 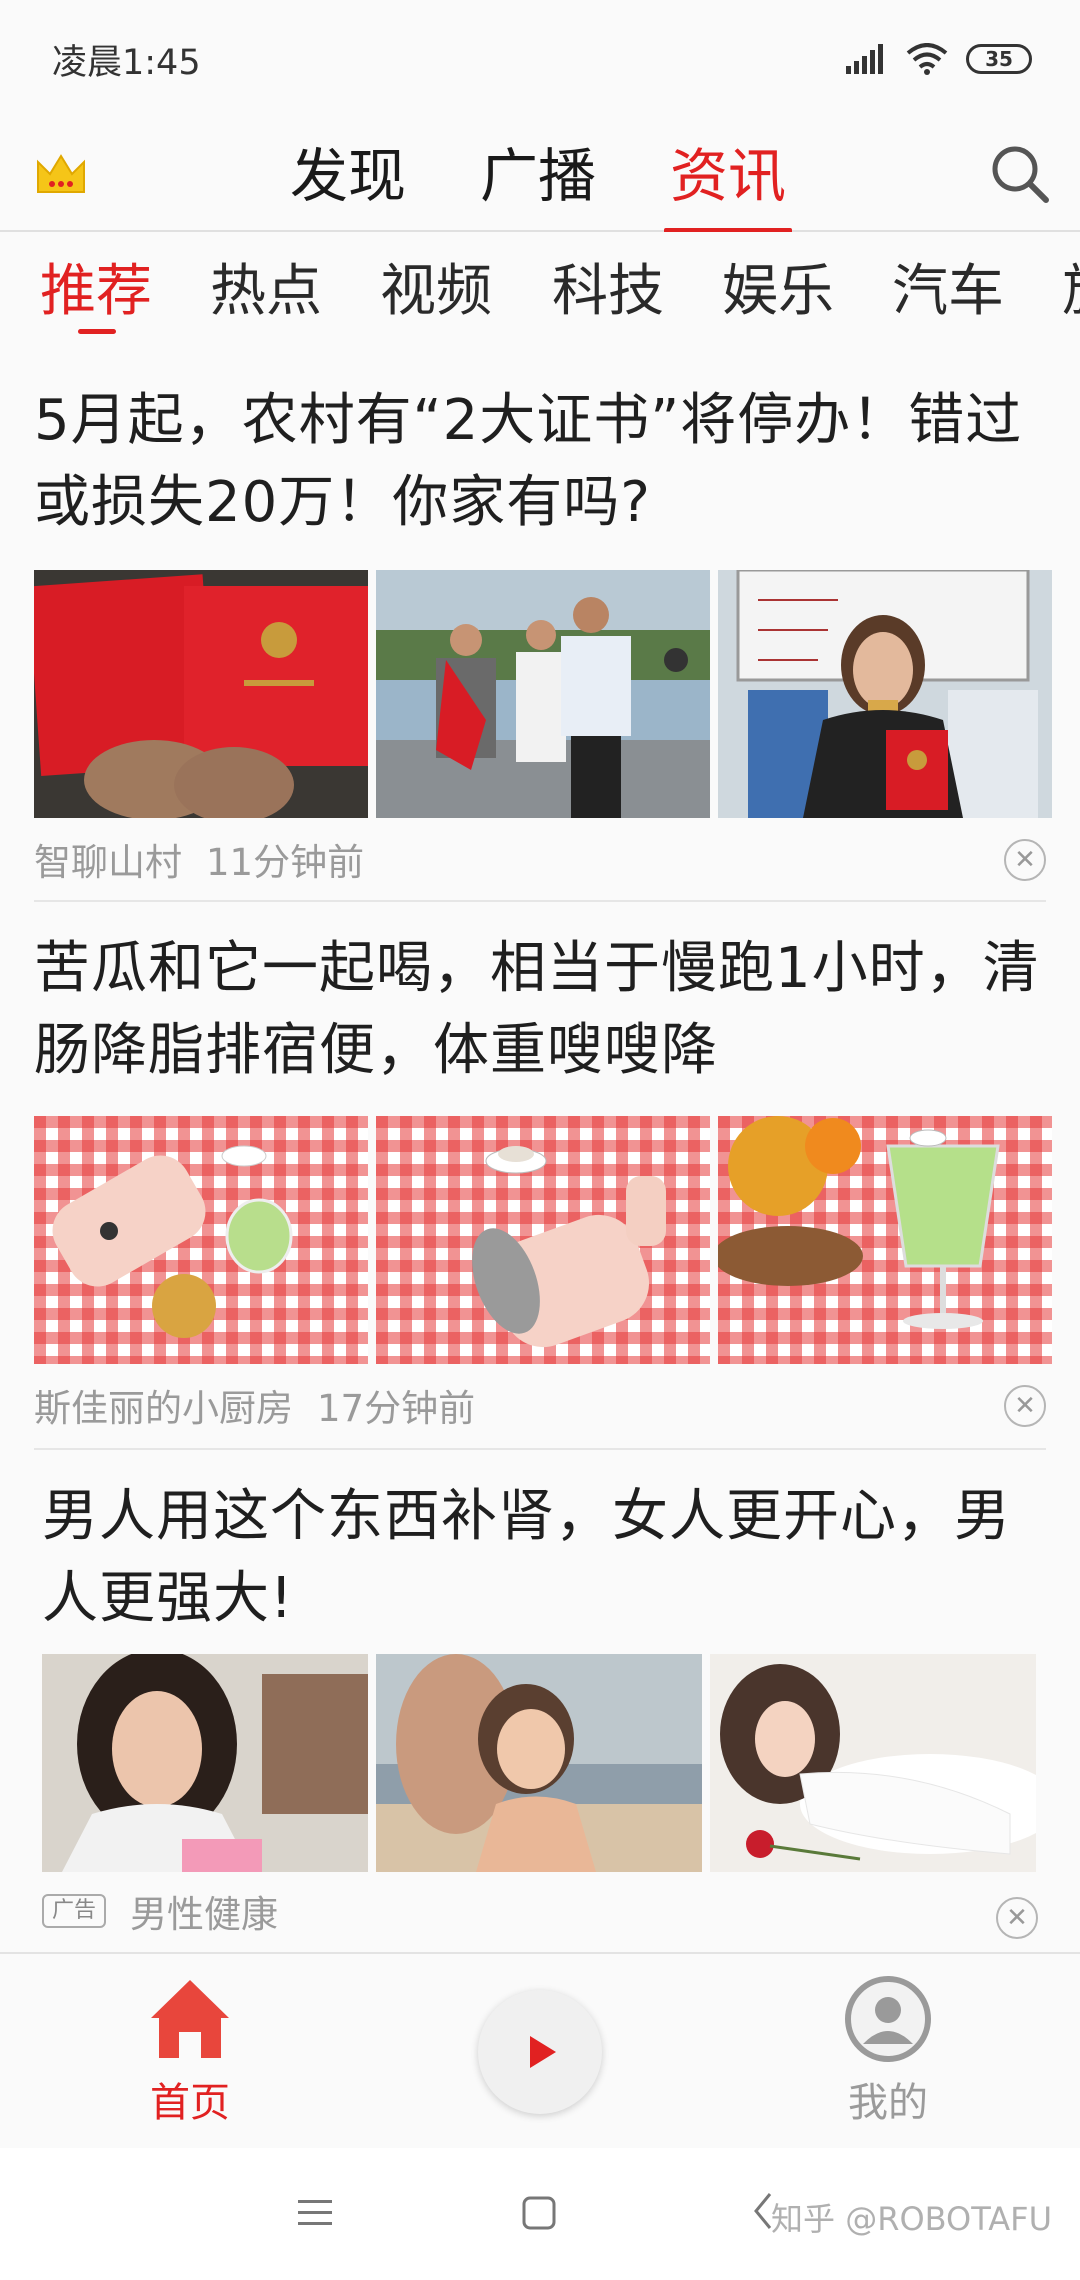 What do you see at coordinates (888, 2019) in the screenshot?
I see `user-avatar-icon` at bounding box center [888, 2019].